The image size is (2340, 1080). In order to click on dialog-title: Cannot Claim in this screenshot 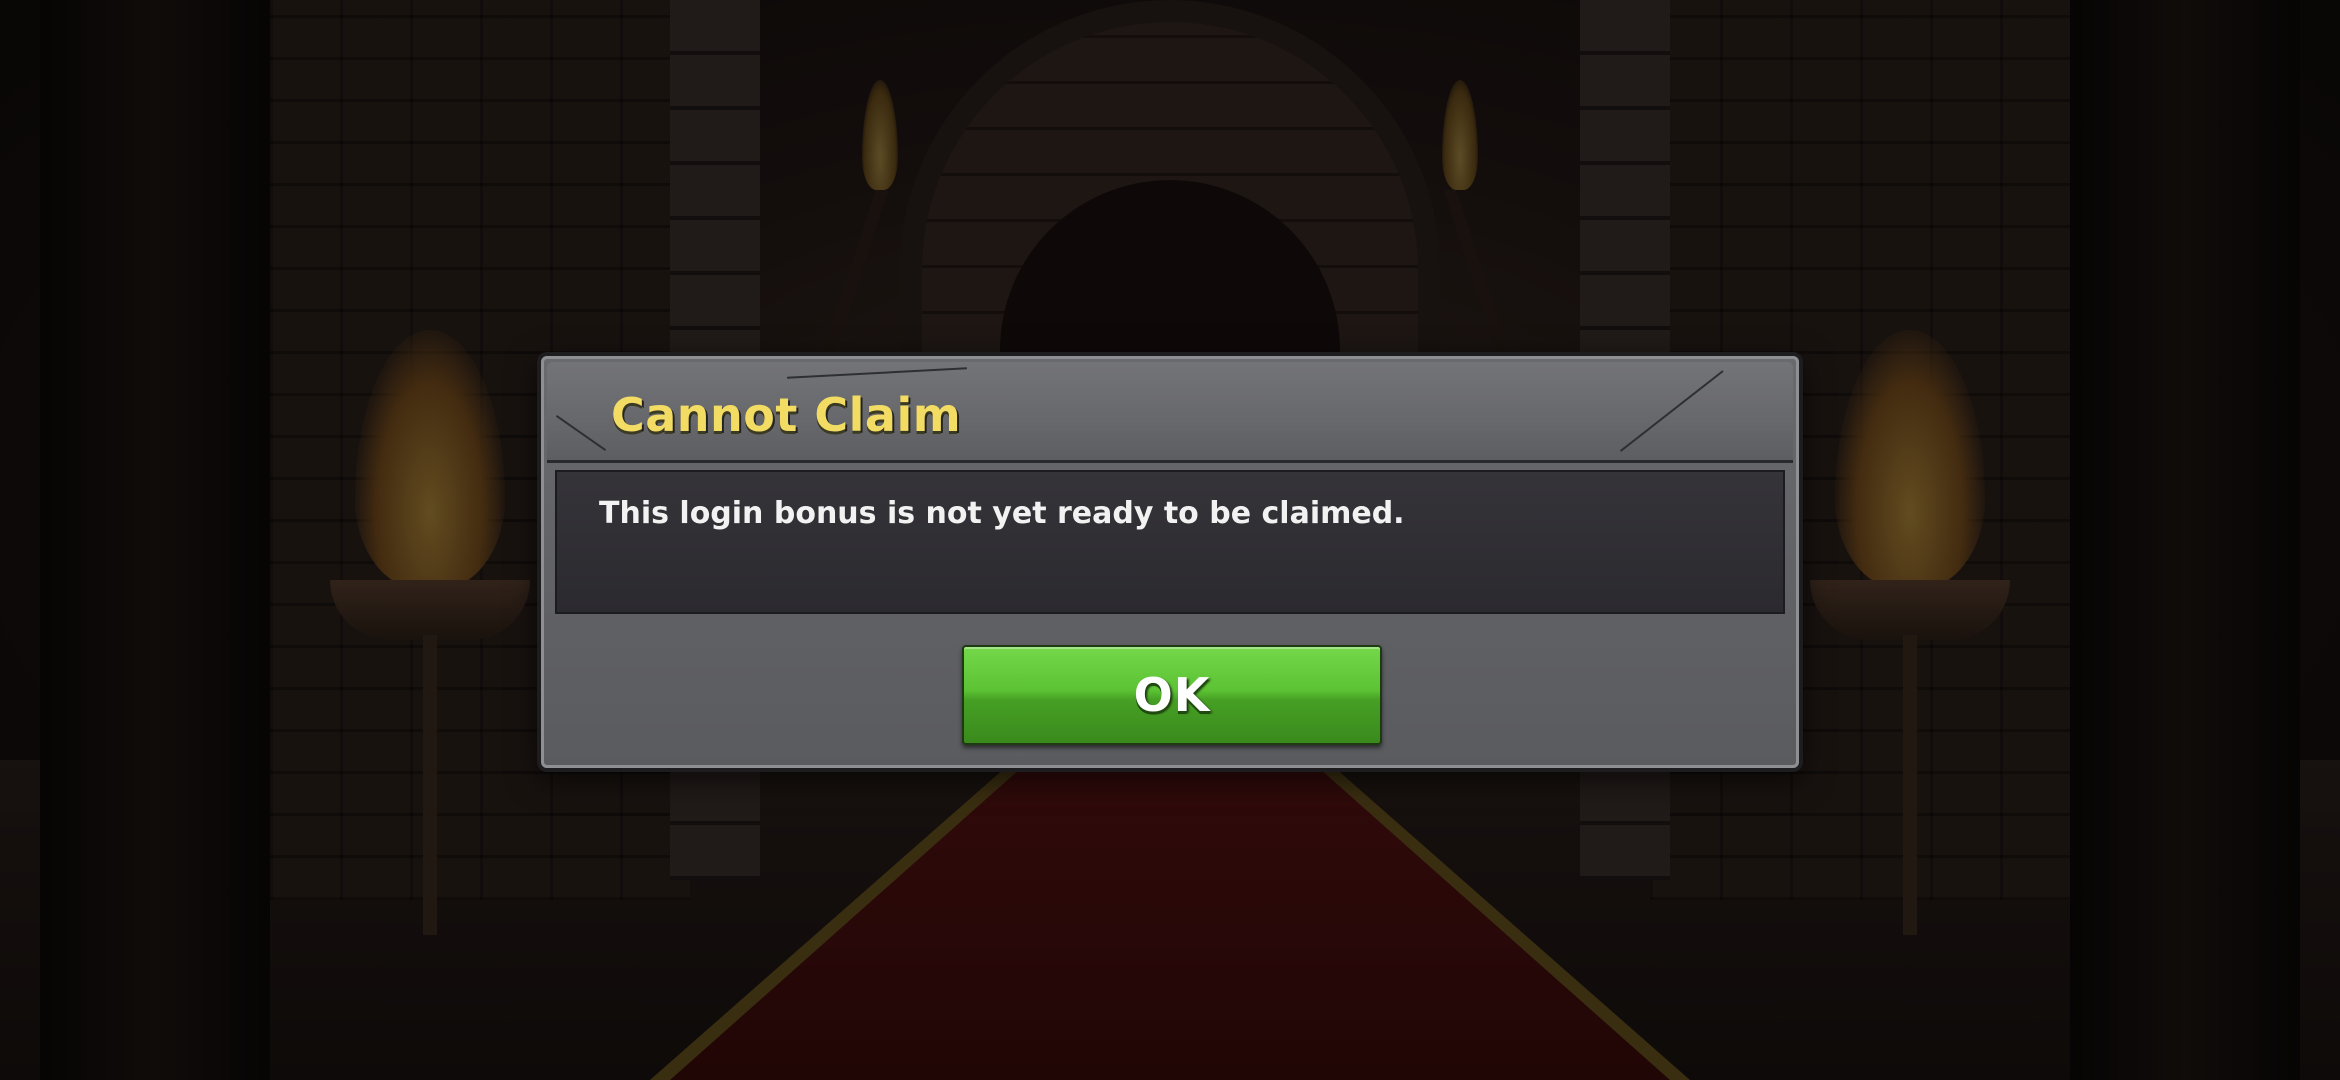, I will do `click(786, 415)`.